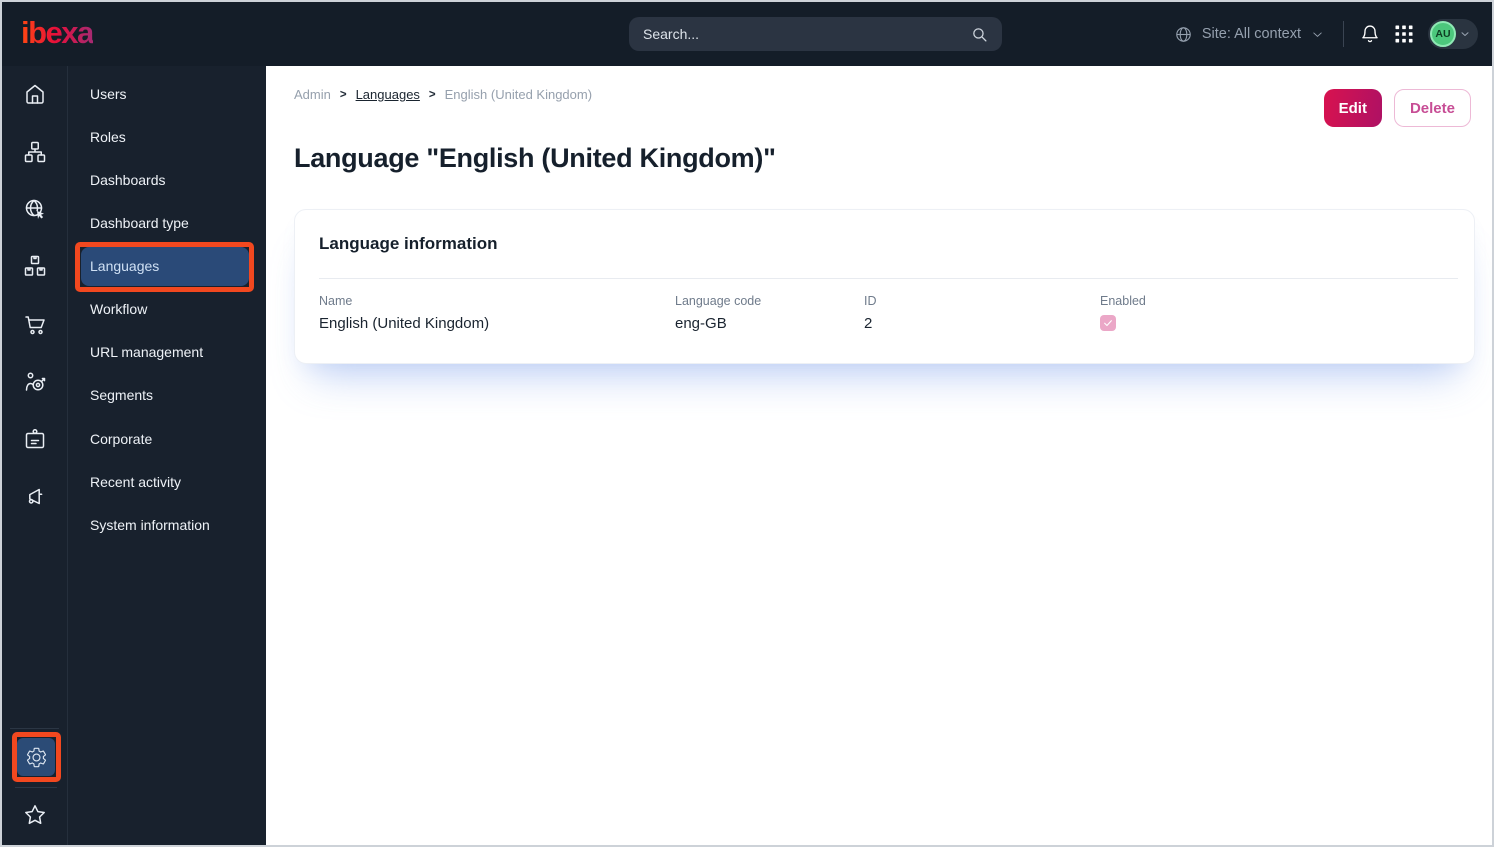 This screenshot has width=1494, height=847. I want to click on site-context-label: Site: All context, so click(1251, 34).